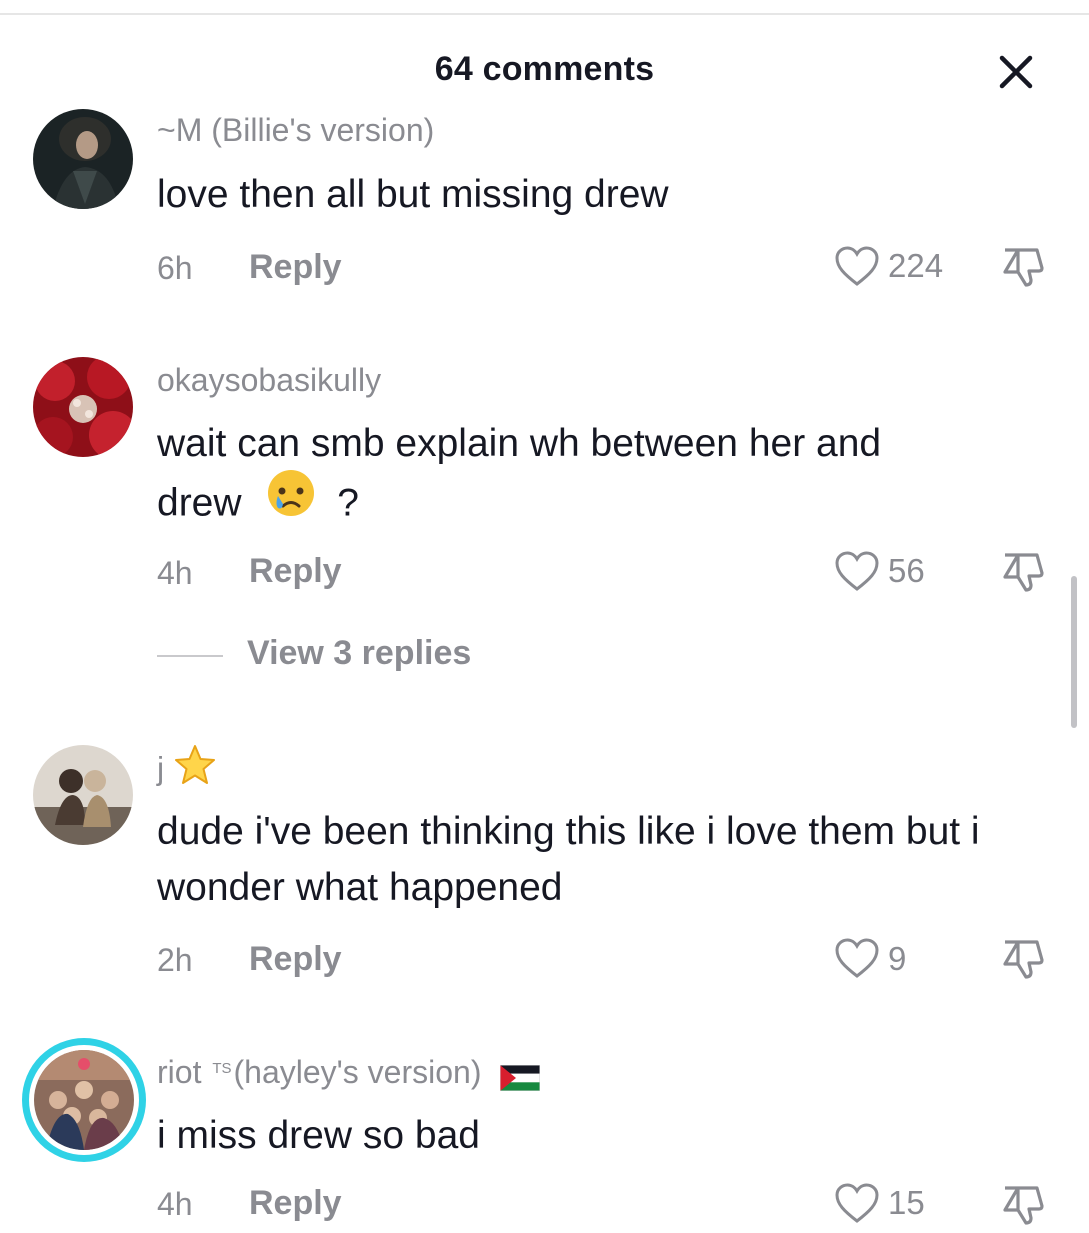 Image resolution: width=1089 pixels, height=1233 pixels. What do you see at coordinates (906, 570) in the screenshot?
I see `like-count: 56` at bounding box center [906, 570].